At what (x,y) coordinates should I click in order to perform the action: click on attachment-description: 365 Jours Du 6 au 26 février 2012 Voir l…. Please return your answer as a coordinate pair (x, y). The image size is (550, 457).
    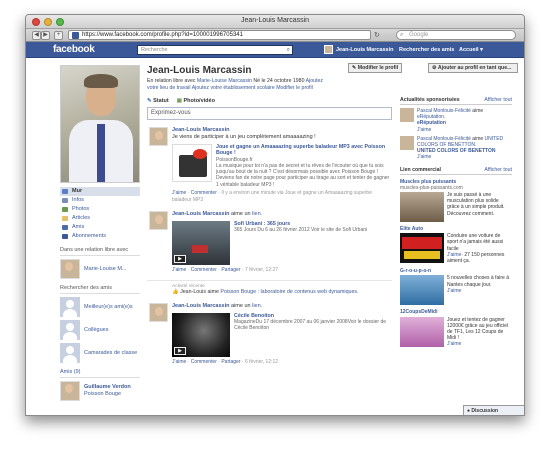
    Looking at the image, I should click on (301, 230).